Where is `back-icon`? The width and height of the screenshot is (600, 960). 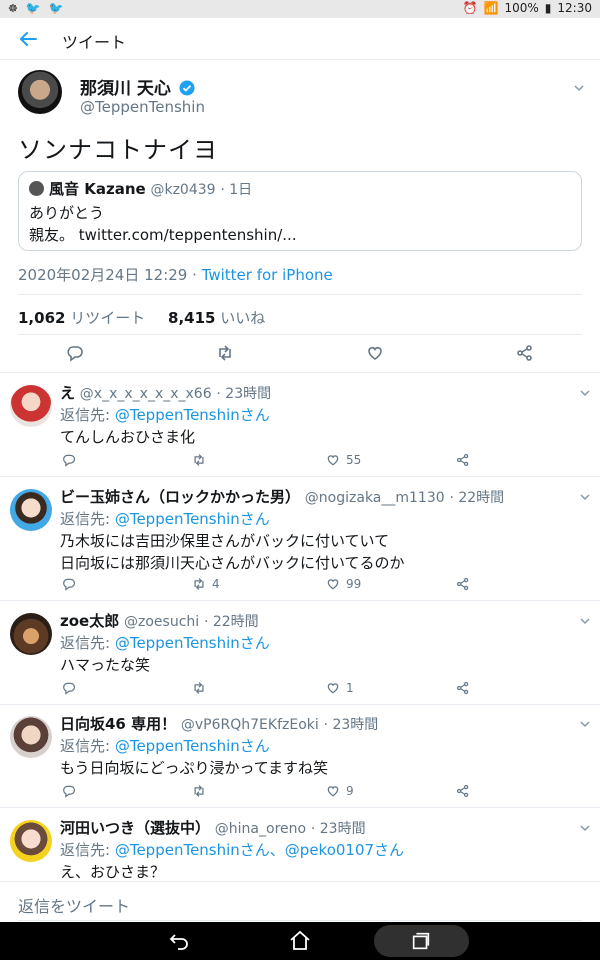 back-icon is located at coordinates (179, 941).